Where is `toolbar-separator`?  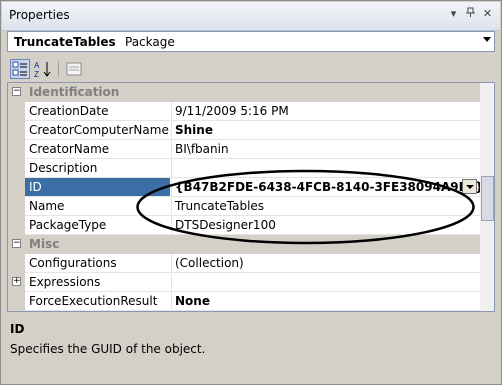
toolbar-separator is located at coordinates (58, 69).